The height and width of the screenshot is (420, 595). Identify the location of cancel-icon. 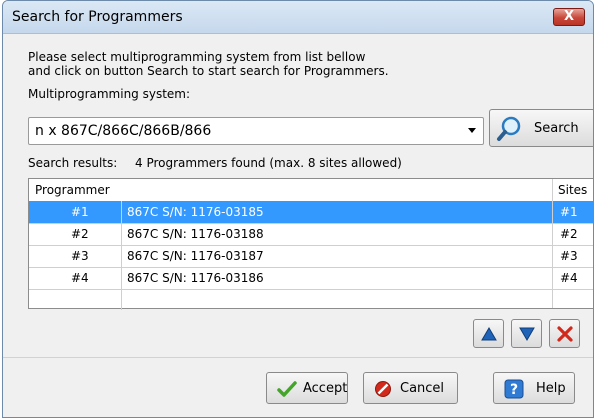
(383, 389).